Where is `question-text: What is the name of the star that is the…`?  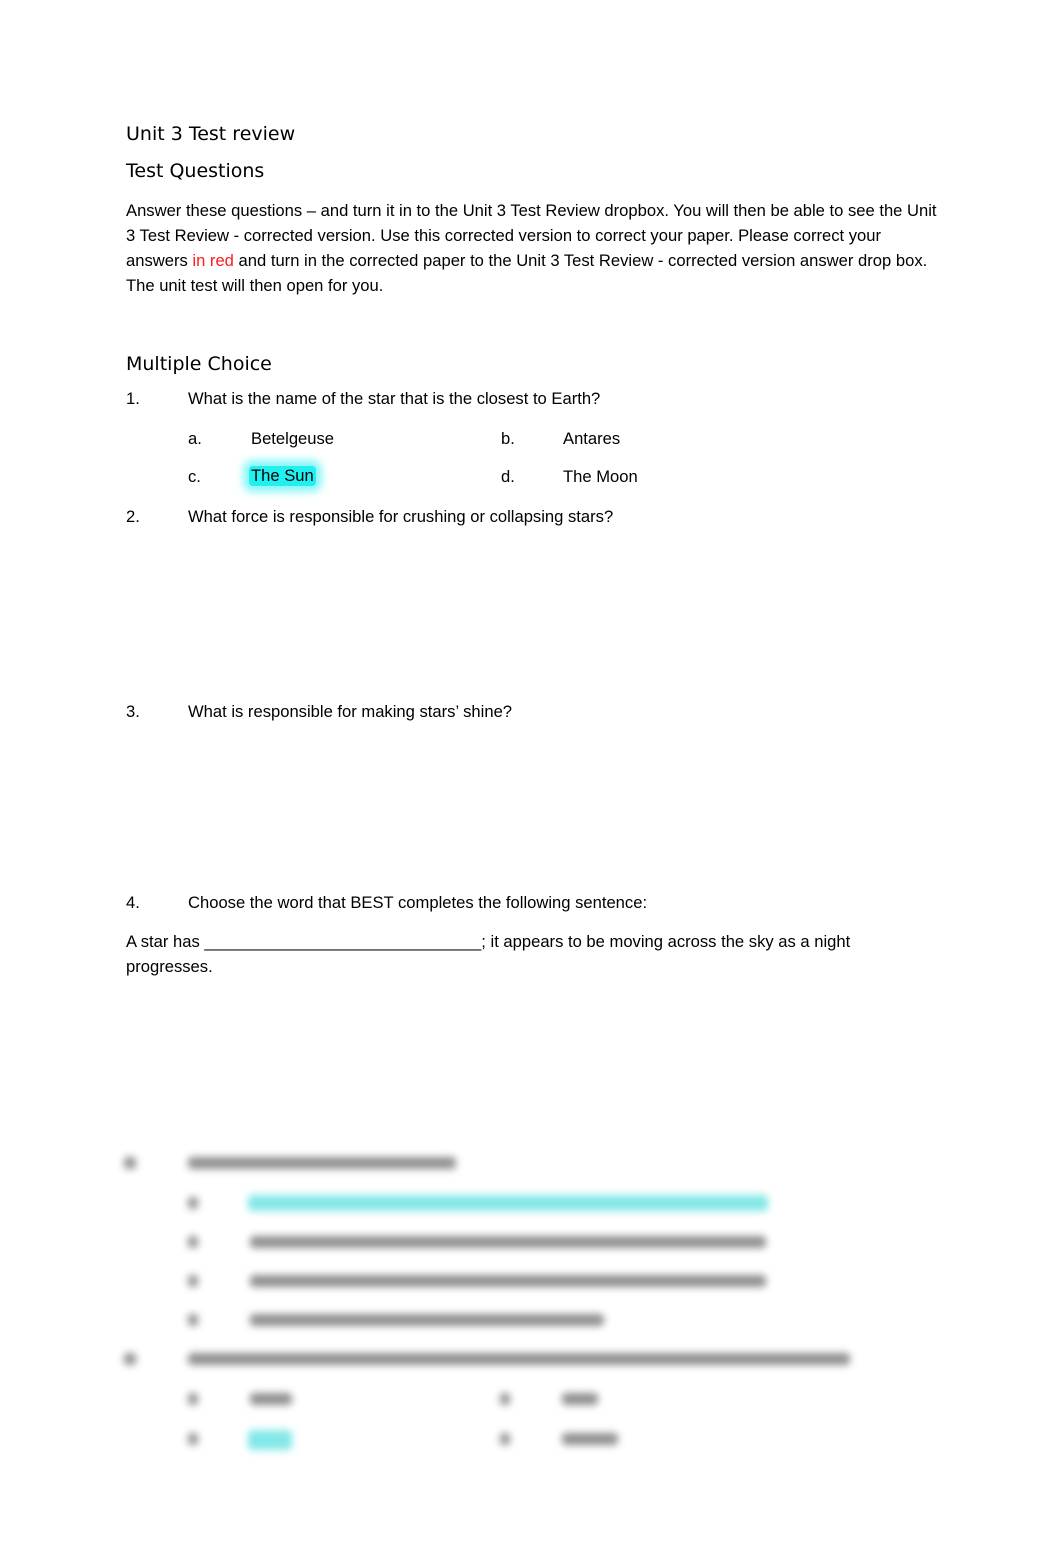
question-text: What is the name of the star that is the… is located at coordinates (394, 398).